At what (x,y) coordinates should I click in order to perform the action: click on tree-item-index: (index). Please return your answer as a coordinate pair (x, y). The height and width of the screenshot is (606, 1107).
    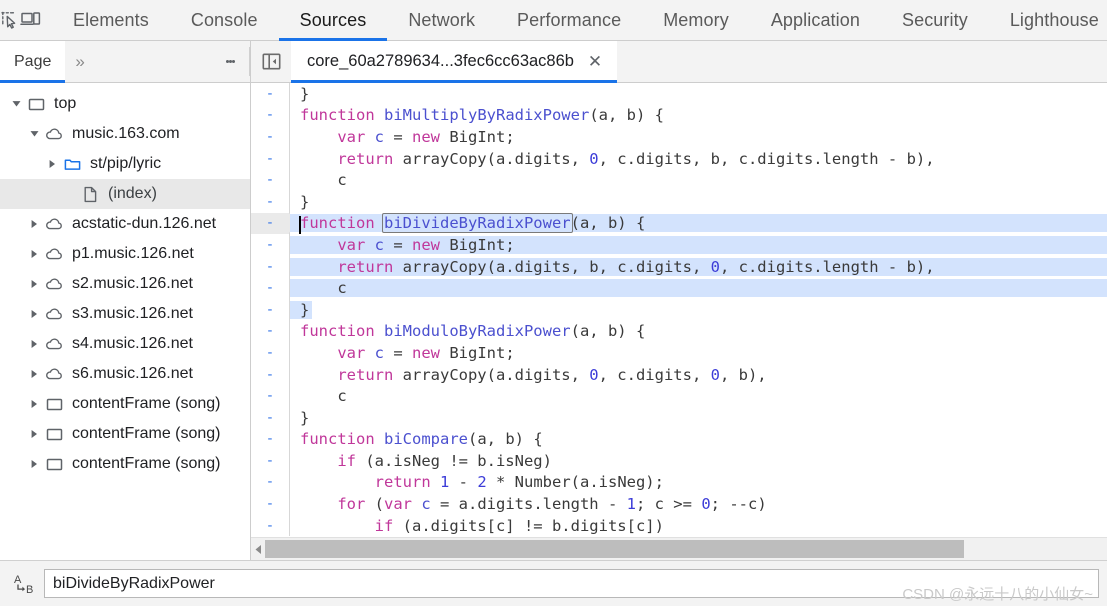
    Looking at the image, I should click on (125, 194).